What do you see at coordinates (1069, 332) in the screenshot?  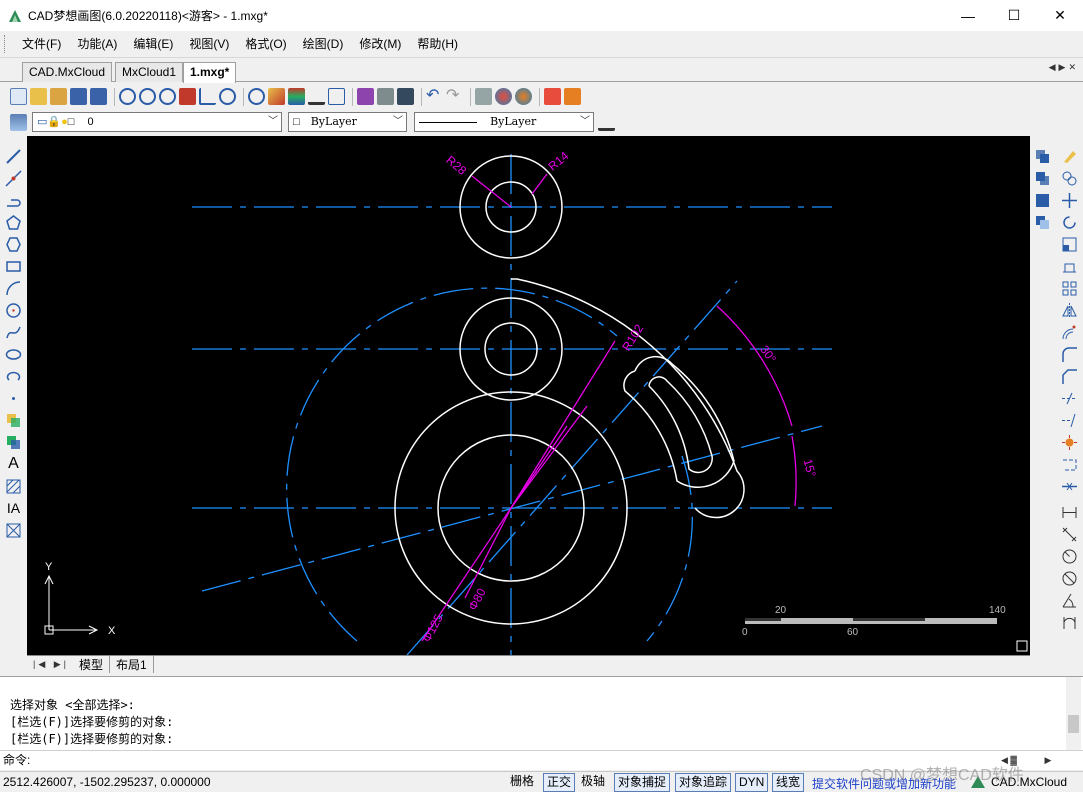 I see `offset-icon` at bounding box center [1069, 332].